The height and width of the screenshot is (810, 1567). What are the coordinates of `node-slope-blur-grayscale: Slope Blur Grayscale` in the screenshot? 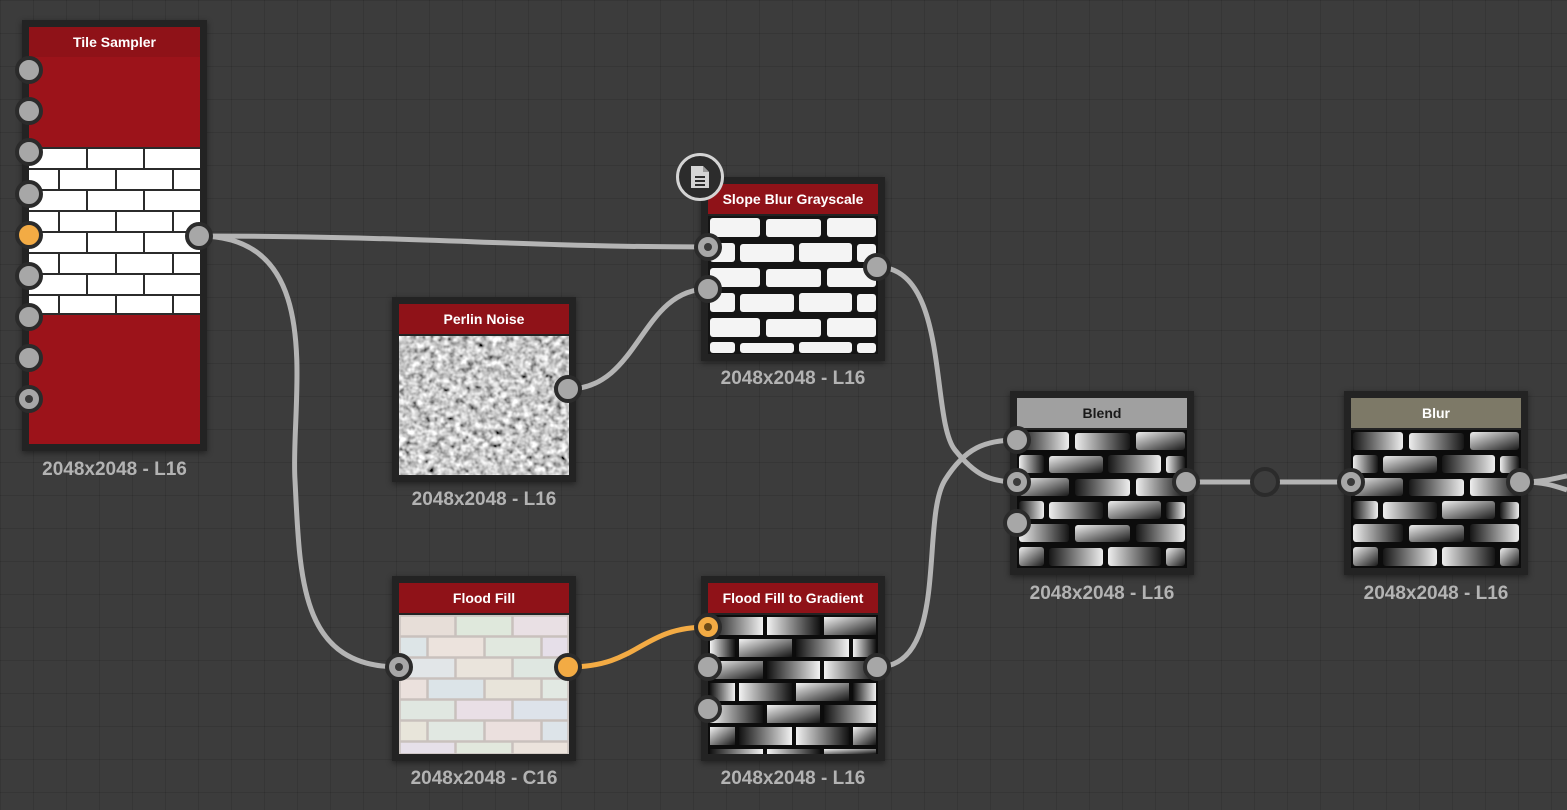 It's located at (793, 269).